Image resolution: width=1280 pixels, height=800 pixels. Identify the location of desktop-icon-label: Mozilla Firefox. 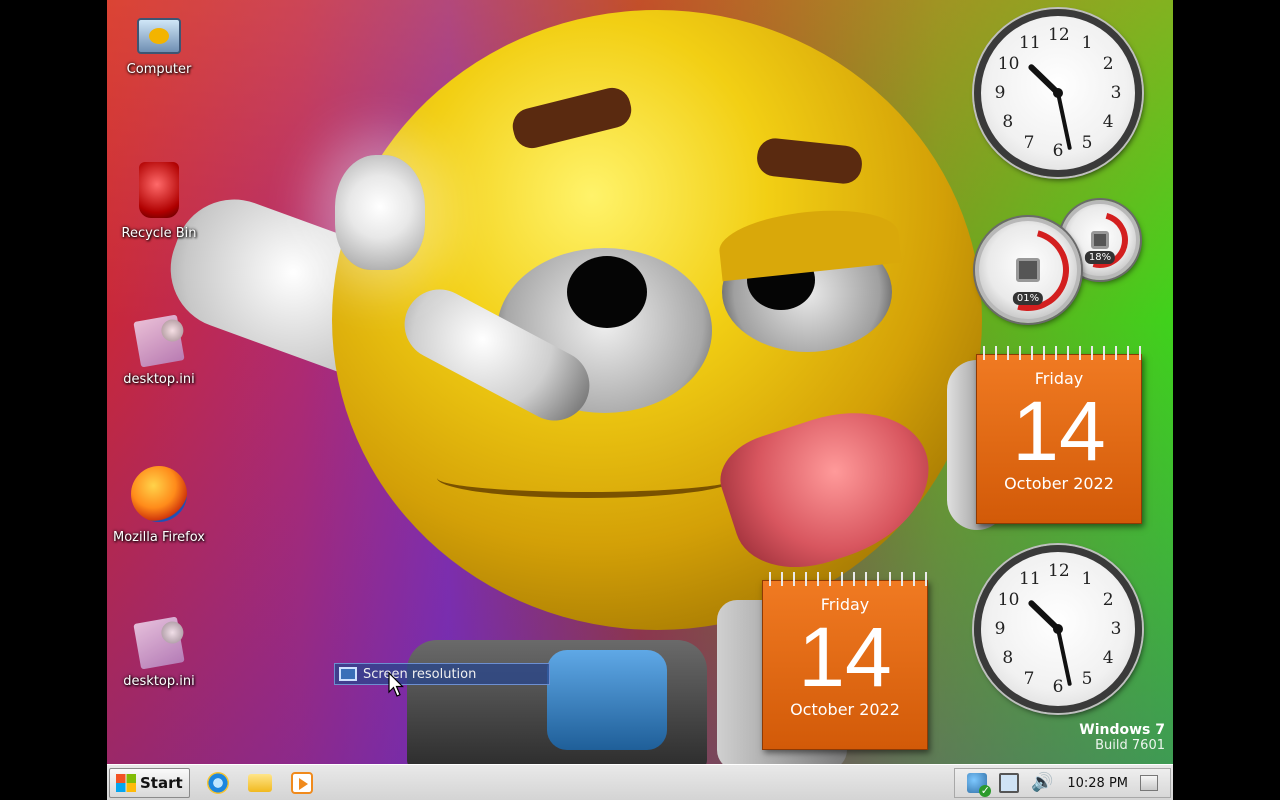
(159, 537).